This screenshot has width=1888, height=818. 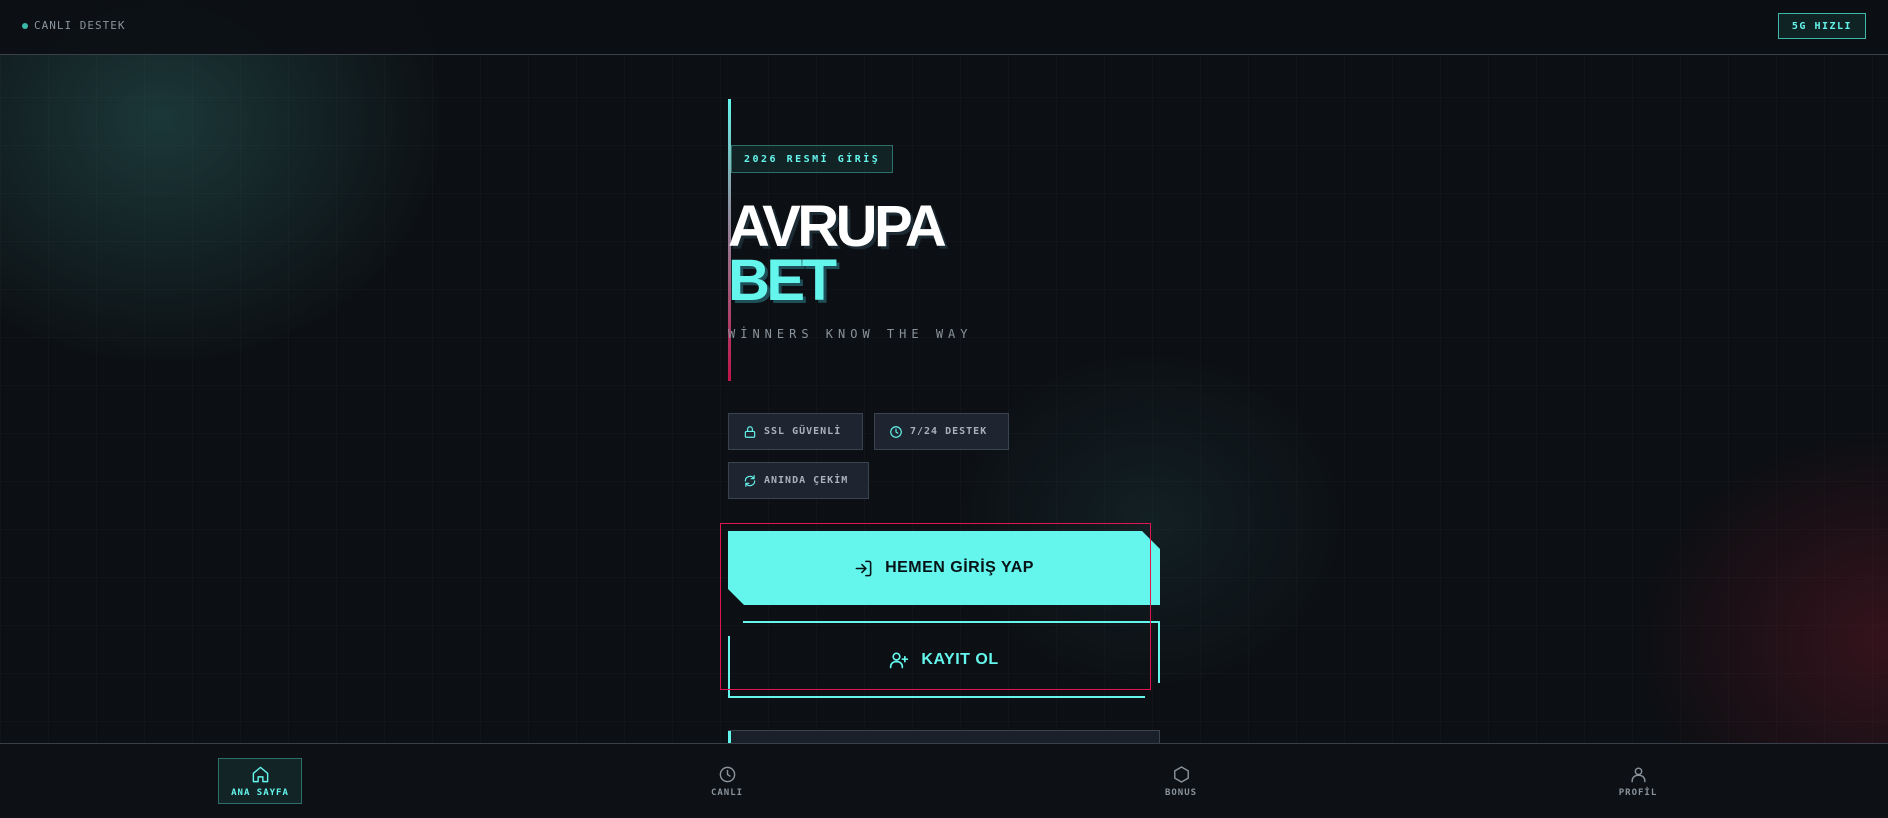 What do you see at coordinates (1638, 774) in the screenshot?
I see `user-icon` at bounding box center [1638, 774].